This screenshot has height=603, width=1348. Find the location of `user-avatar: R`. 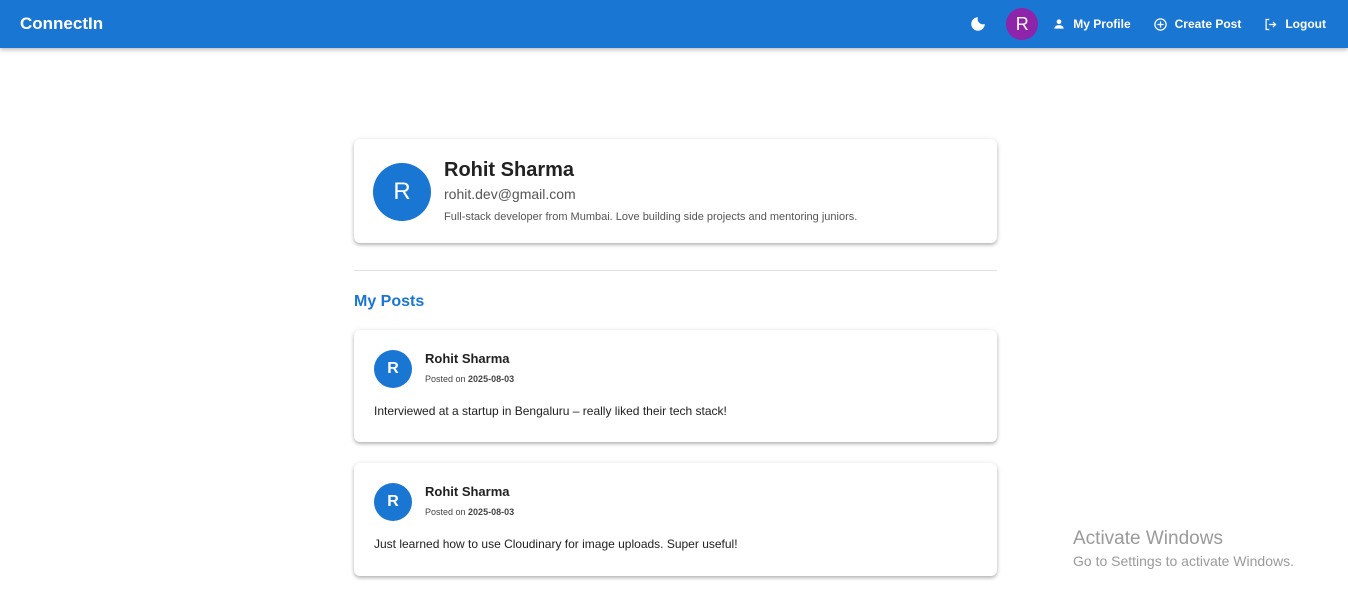

user-avatar: R is located at coordinates (1022, 24).